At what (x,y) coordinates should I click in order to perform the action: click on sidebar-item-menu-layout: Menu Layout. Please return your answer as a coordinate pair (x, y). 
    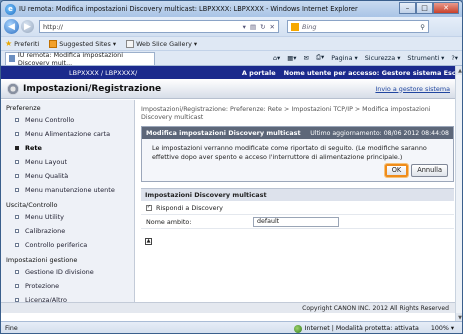
    Looking at the image, I should click on (67, 162).